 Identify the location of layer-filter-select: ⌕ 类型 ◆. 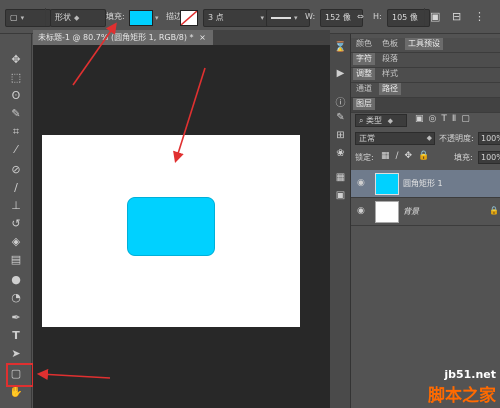
(381, 120).